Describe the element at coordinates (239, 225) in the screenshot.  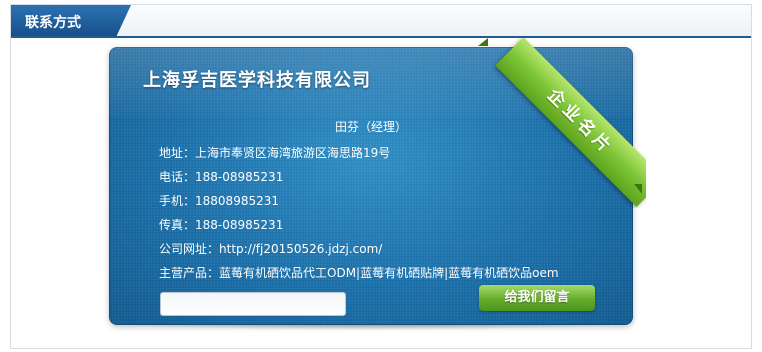
I see `fax-value: 188-08985231` at that location.